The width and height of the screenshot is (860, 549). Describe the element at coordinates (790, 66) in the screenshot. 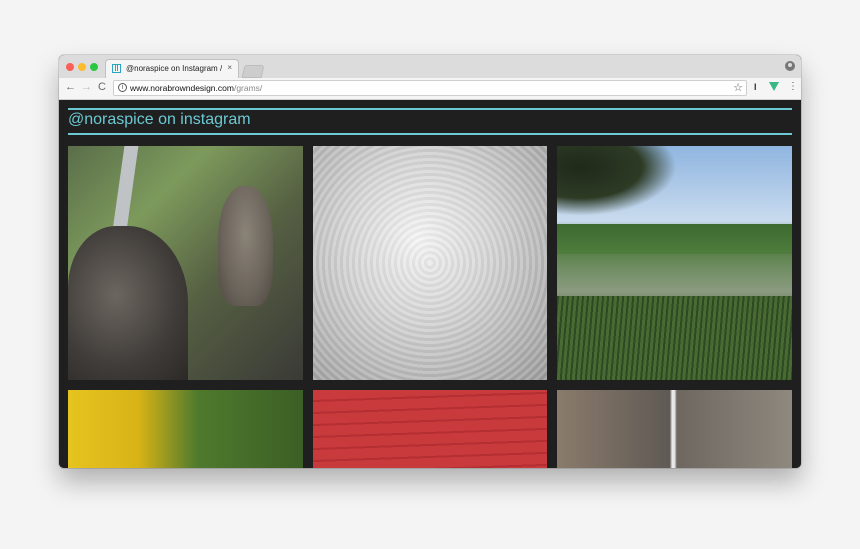

I see `profile-icon` at that location.